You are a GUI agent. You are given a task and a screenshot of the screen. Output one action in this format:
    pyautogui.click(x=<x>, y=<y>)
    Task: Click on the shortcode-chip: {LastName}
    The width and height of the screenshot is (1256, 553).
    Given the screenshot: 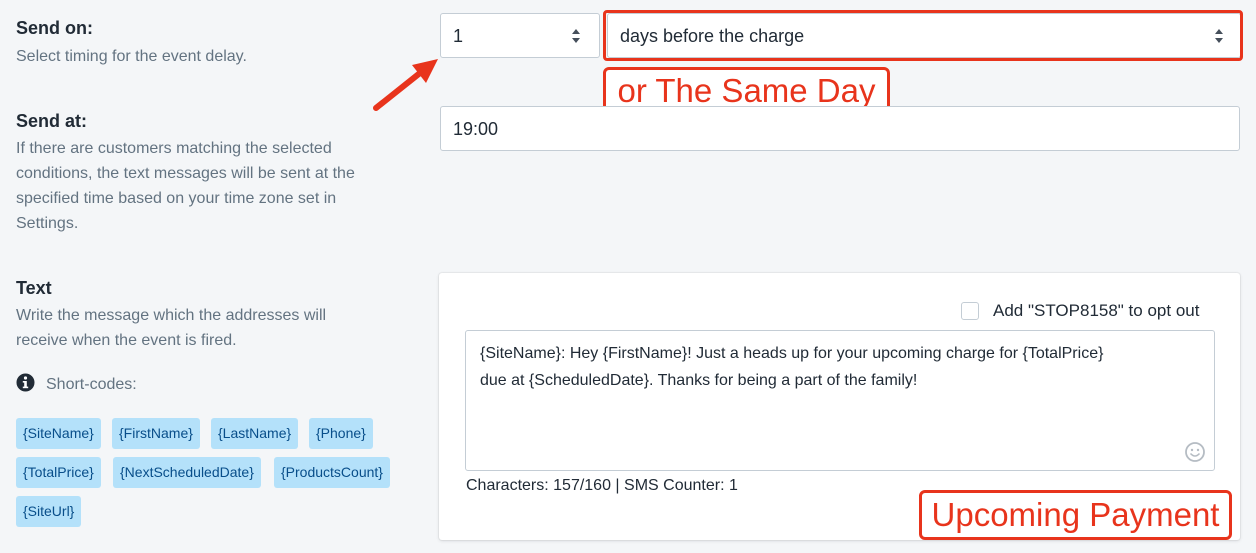 What is the action you would take?
    pyautogui.click(x=255, y=433)
    